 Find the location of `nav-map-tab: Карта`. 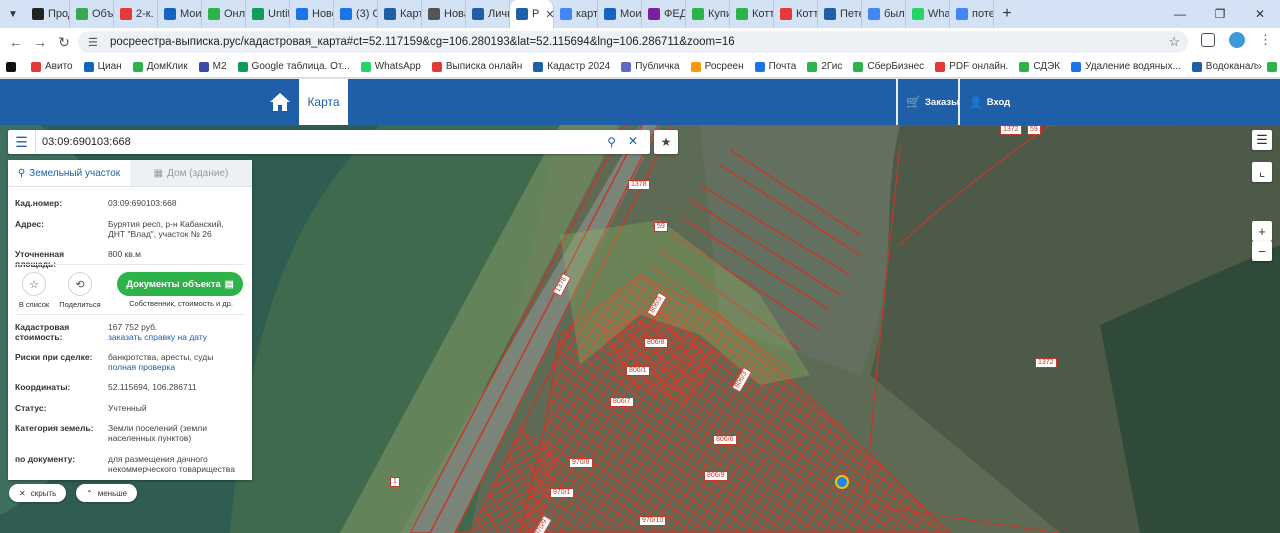

nav-map-tab: Карта is located at coordinates (323, 102).